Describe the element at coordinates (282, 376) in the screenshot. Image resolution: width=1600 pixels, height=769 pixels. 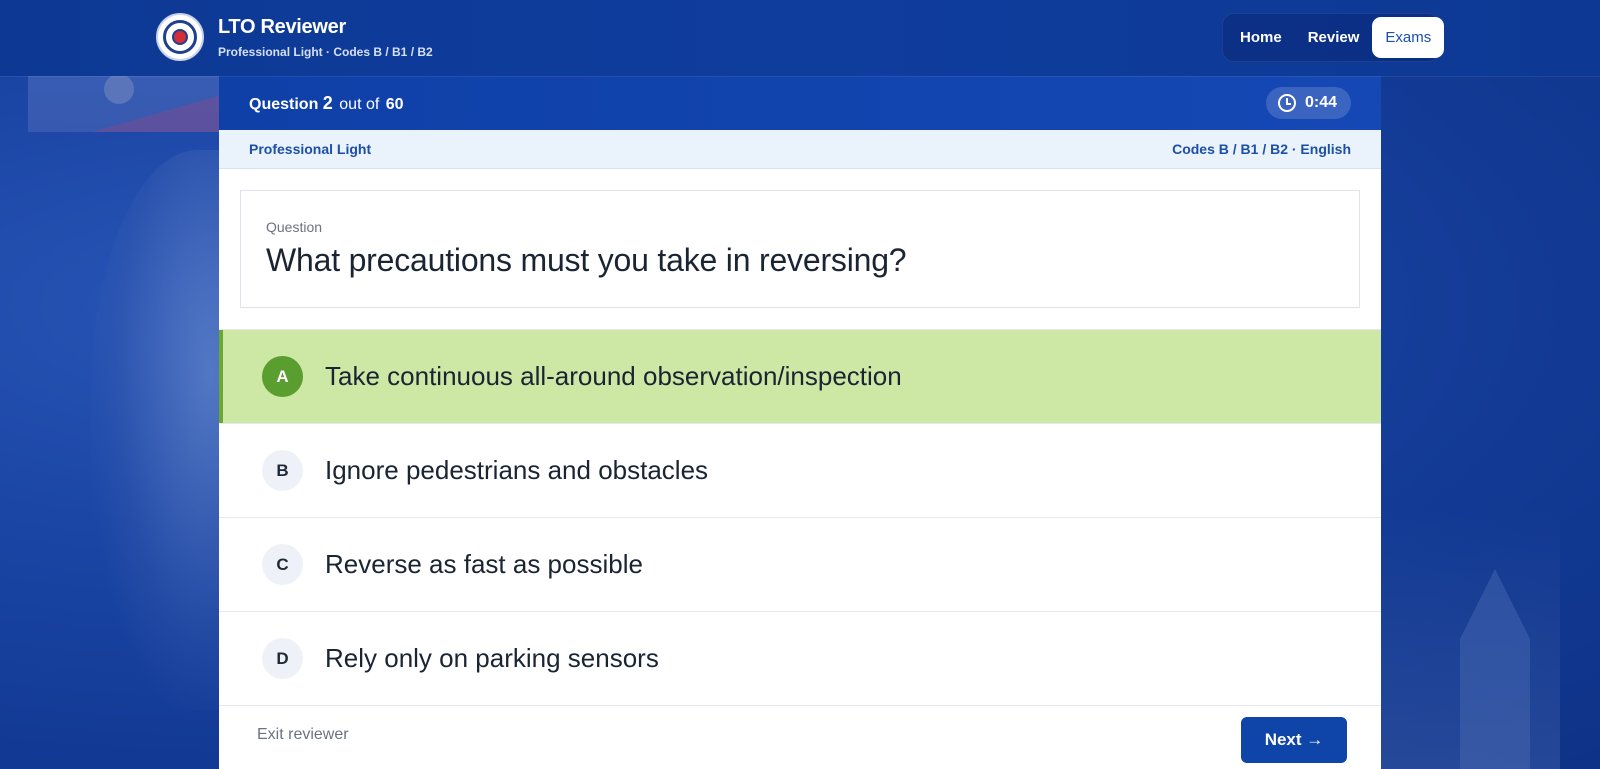
I see `choice-letter-badge: A` at that location.